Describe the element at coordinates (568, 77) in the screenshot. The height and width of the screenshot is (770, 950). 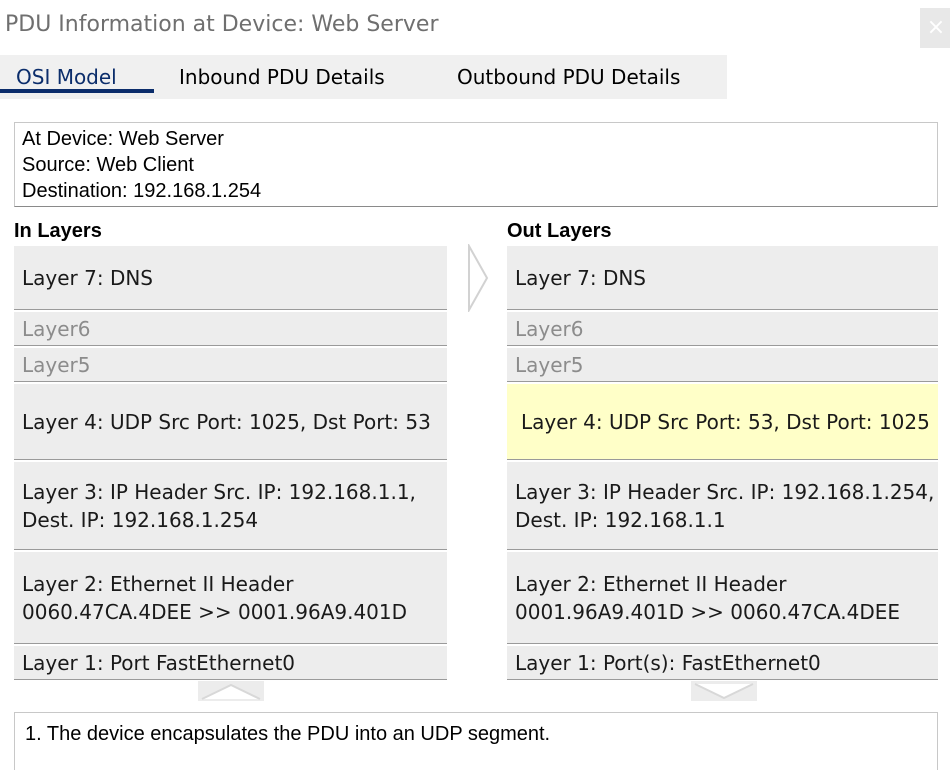
I see `tab-outbound-pdu-details: Outbound PDU Details` at that location.